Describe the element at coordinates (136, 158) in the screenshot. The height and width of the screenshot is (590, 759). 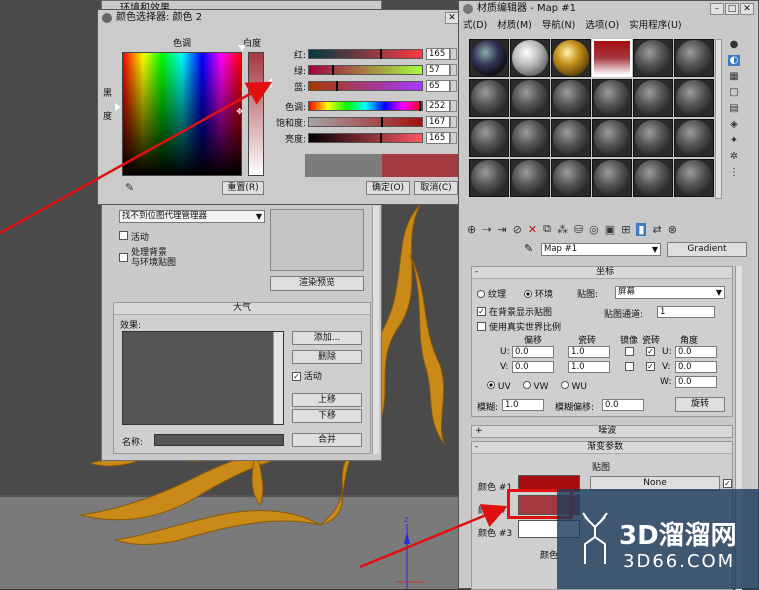
I see `arrow-to-whiteness` at that location.